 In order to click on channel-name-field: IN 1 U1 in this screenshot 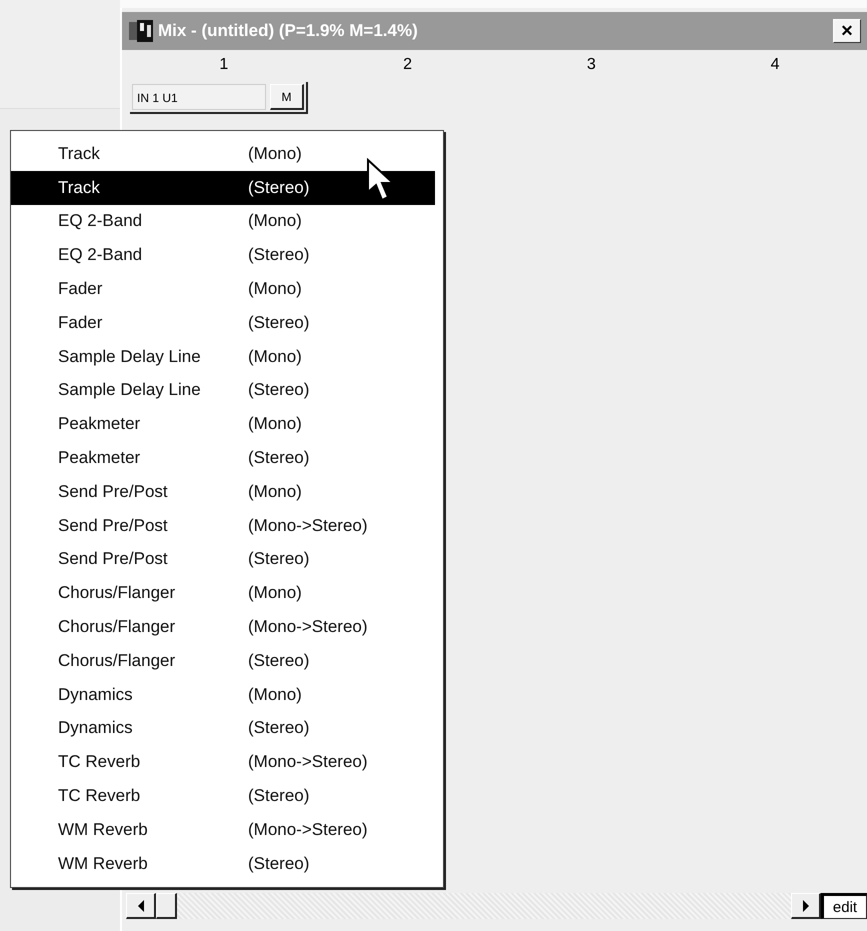, I will do `click(199, 97)`.